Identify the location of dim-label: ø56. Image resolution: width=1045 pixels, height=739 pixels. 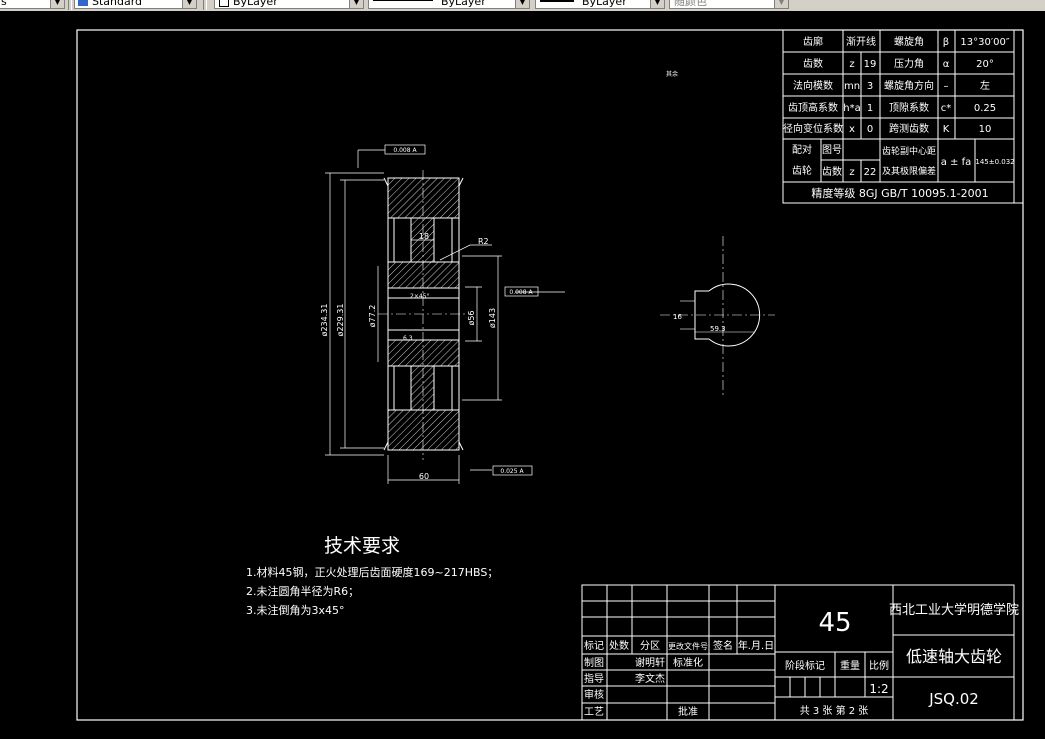
(471, 317).